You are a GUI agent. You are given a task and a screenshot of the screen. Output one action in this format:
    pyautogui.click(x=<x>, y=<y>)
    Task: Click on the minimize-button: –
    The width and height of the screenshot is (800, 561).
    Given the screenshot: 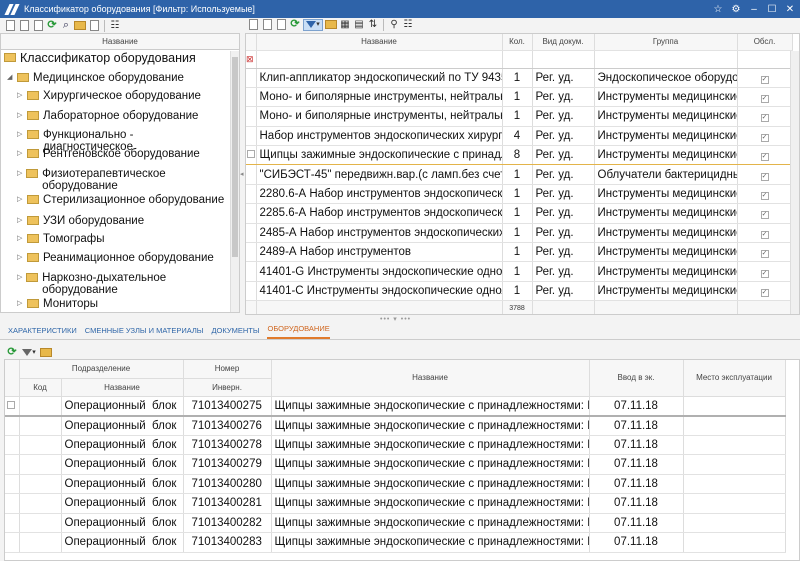 What is the action you would take?
    pyautogui.click(x=754, y=9)
    